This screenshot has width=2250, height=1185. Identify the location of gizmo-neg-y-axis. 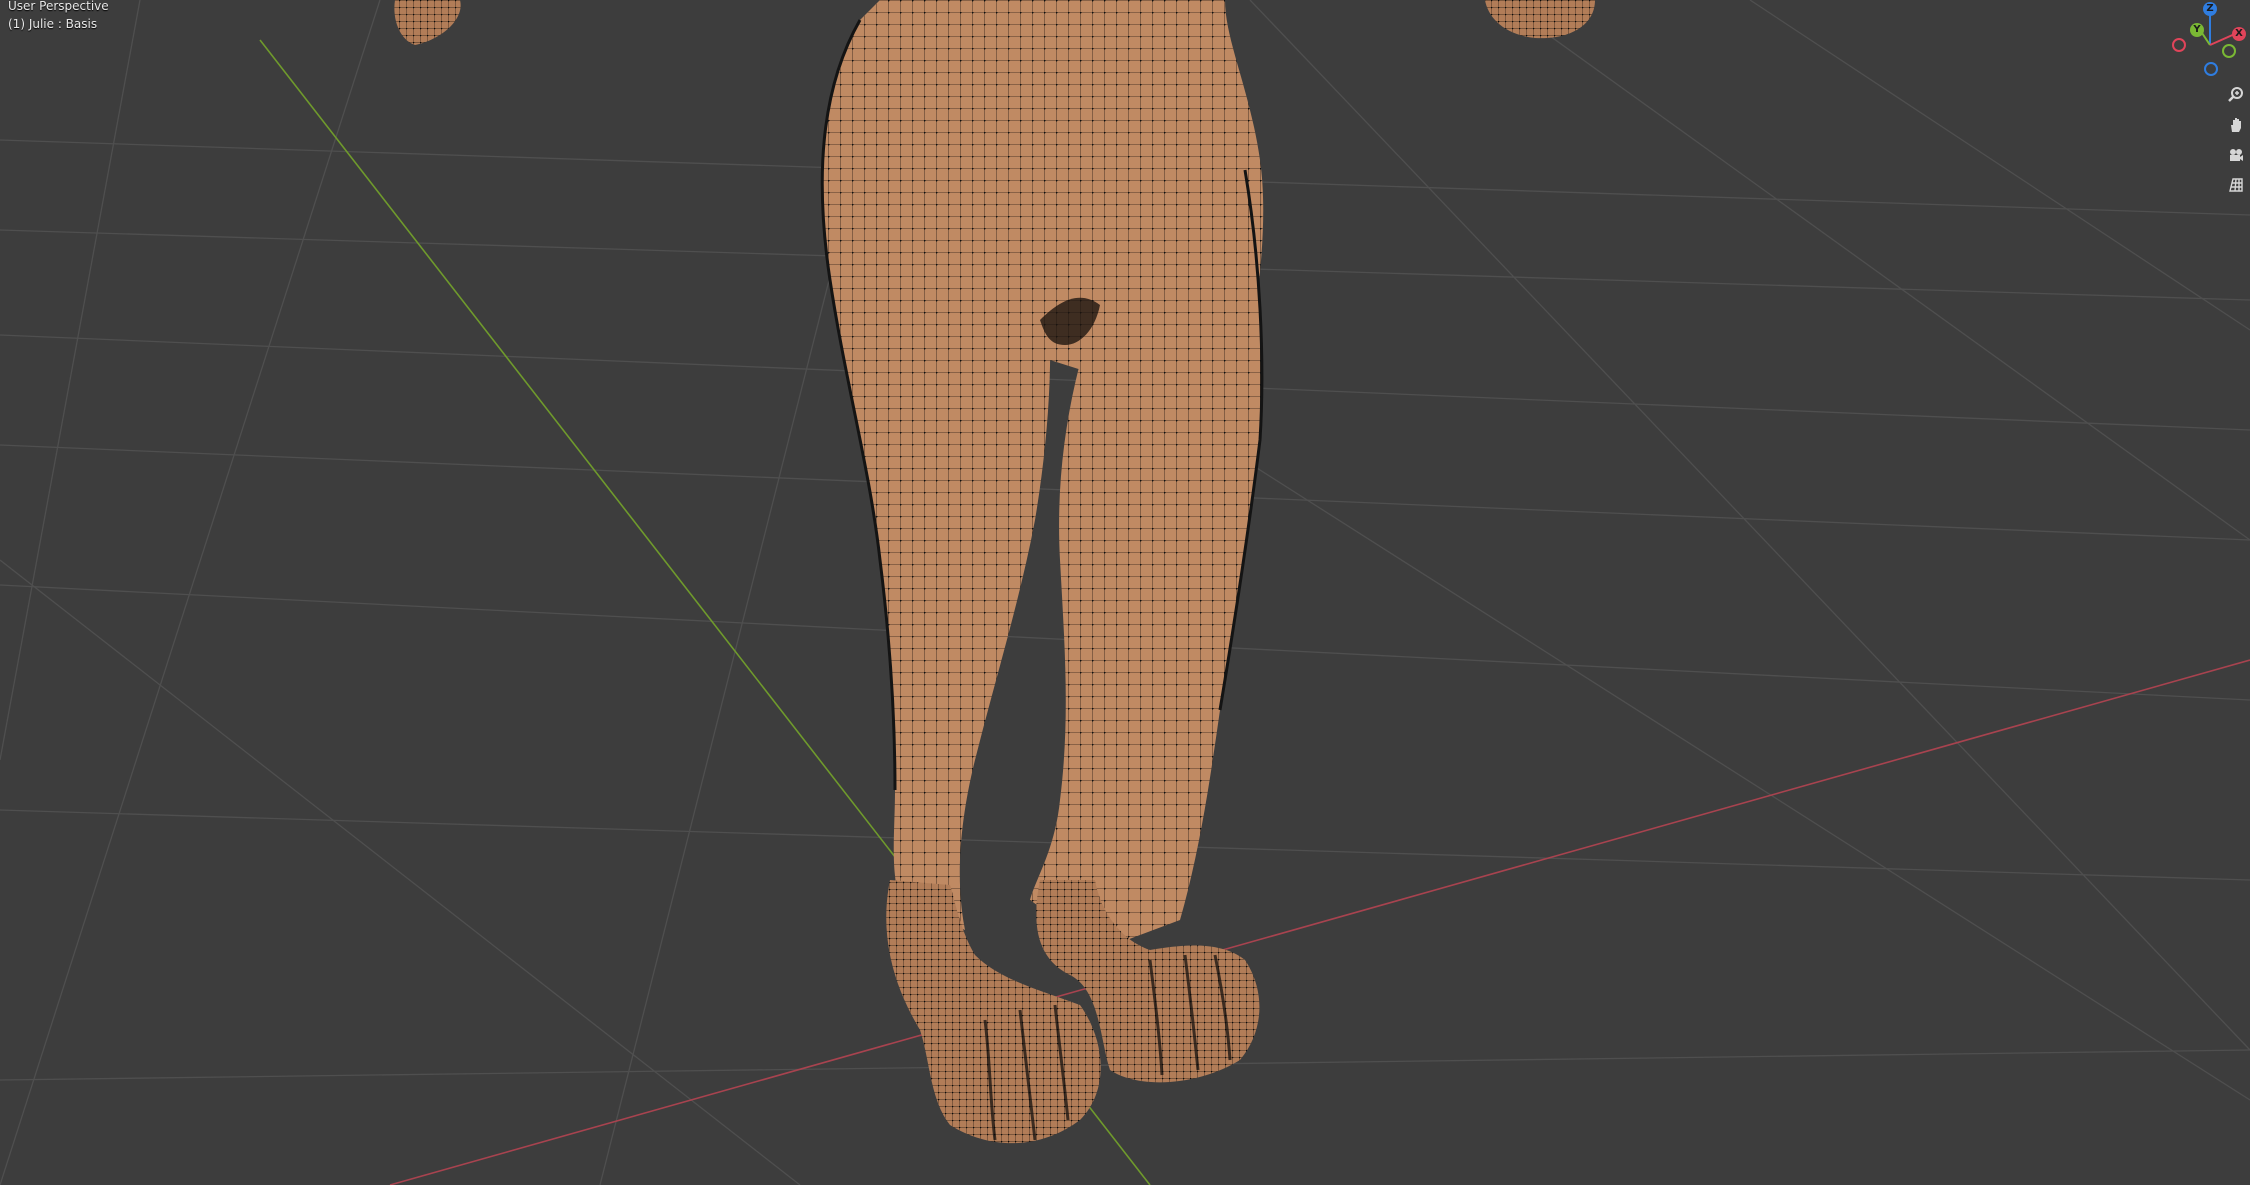
(2229, 51).